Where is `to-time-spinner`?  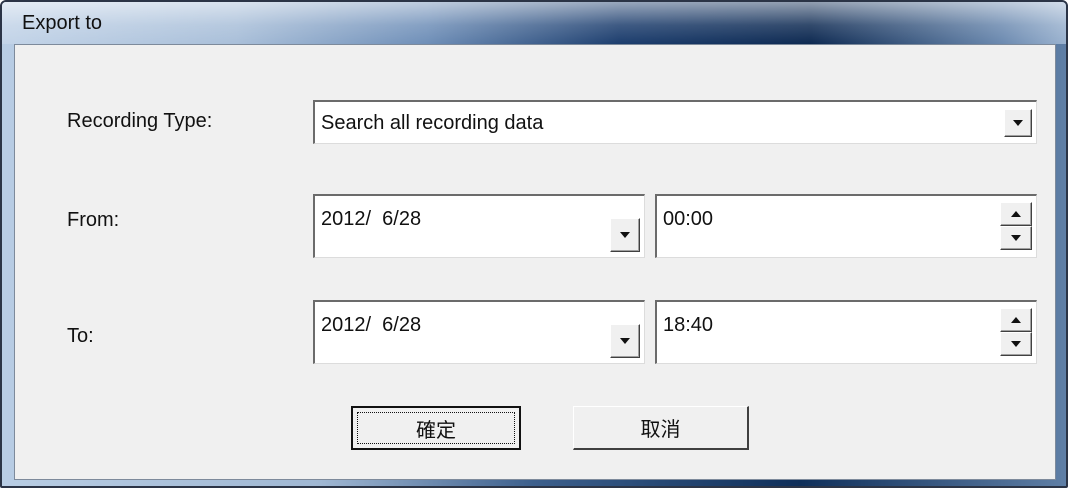
to-time-spinner is located at coordinates (1016, 332).